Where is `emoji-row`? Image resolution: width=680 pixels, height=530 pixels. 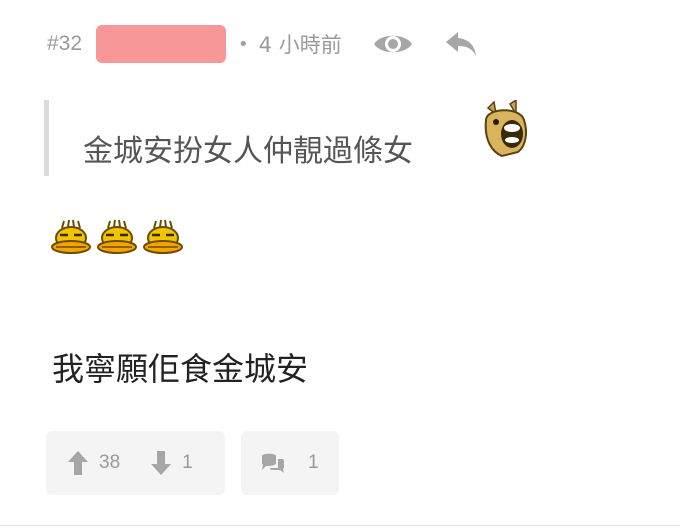
emoji-row is located at coordinates (117, 237).